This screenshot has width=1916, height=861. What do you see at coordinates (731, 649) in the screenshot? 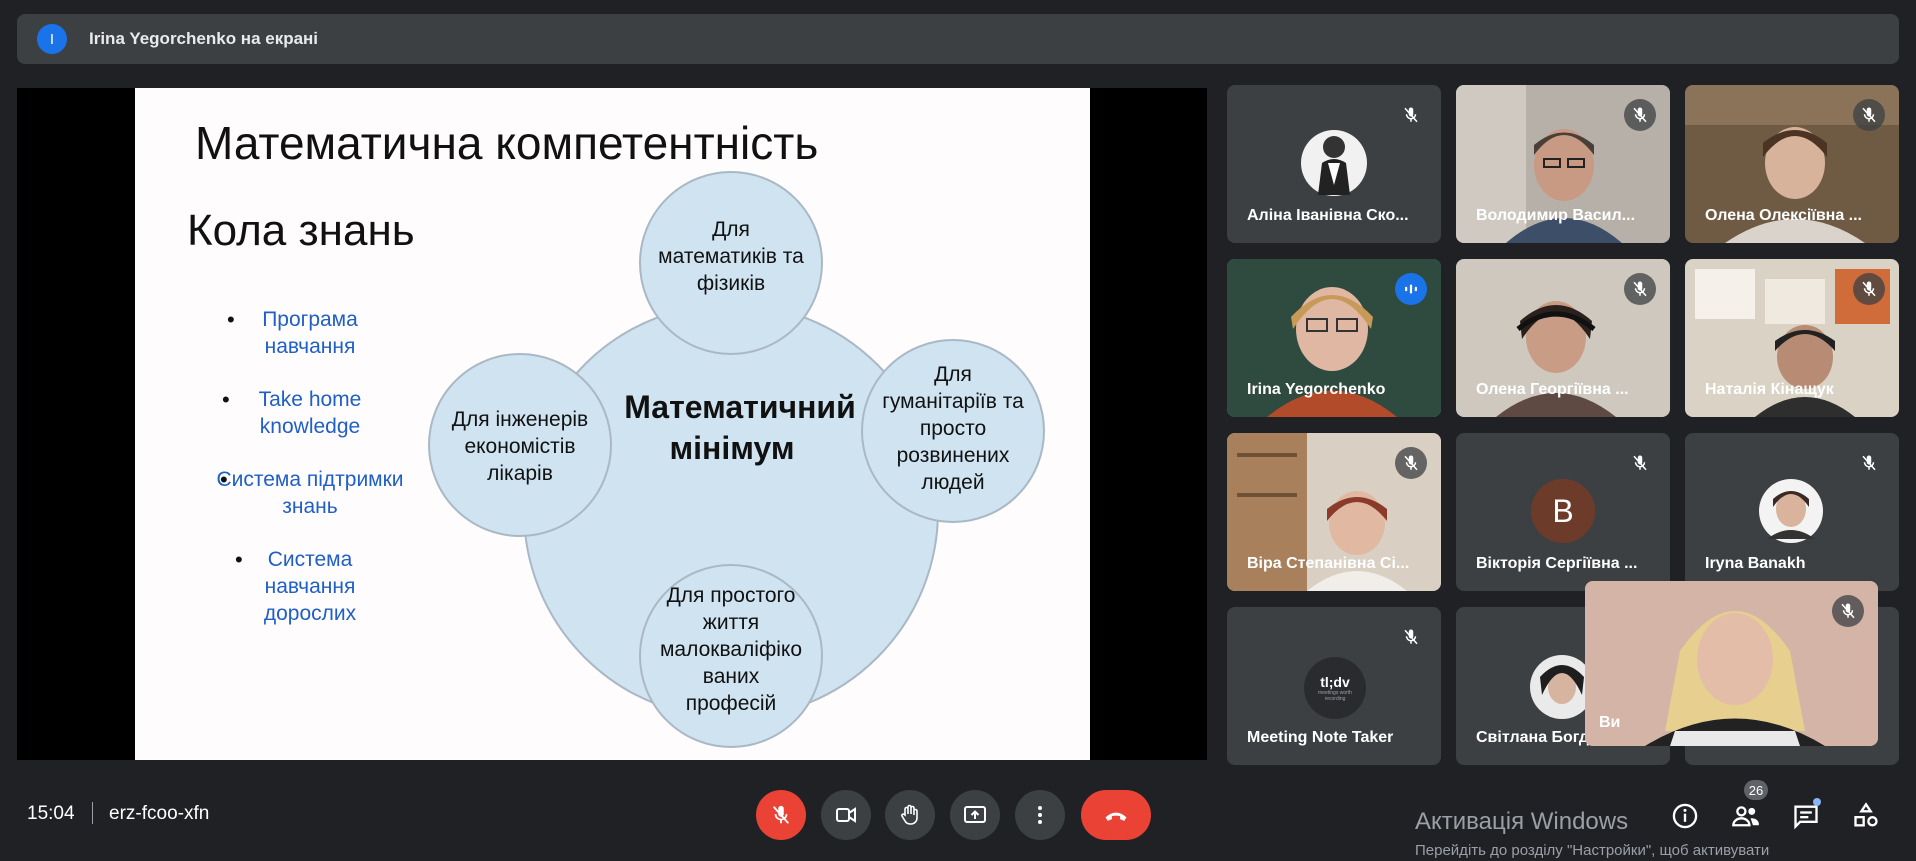
I see `svg-text: малокваліфіко` at bounding box center [731, 649].